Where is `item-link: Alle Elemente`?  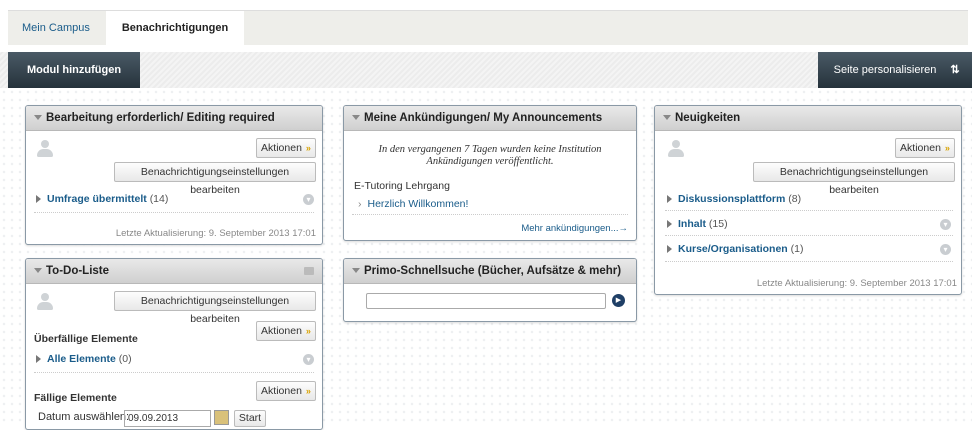
item-link: Alle Elemente is located at coordinates (81, 359).